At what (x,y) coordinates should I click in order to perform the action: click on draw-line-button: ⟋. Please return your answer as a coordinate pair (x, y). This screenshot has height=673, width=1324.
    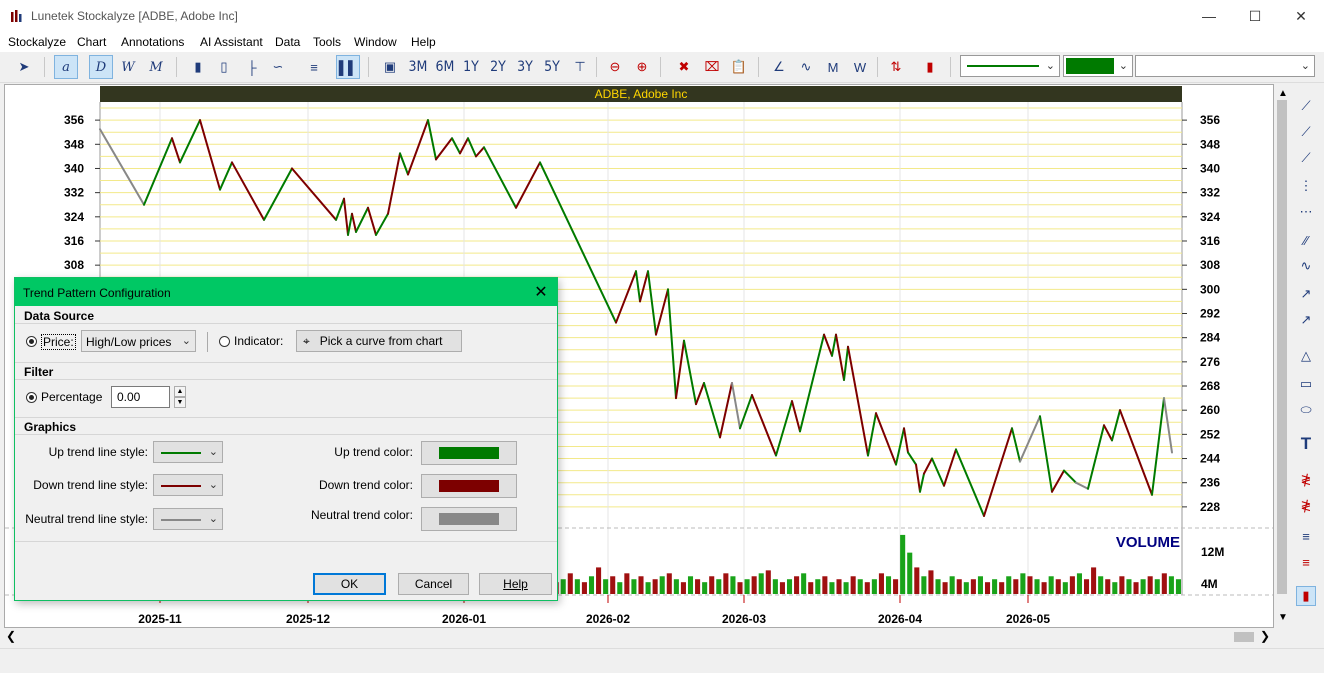
    Looking at the image, I should click on (1306, 106).